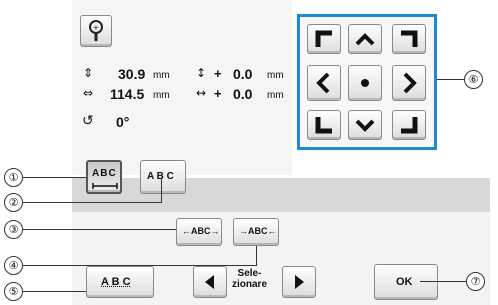  Describe the element at coordinates (250, 279) in the screenshot. I see `select-label: Sele- zionare` at that location.